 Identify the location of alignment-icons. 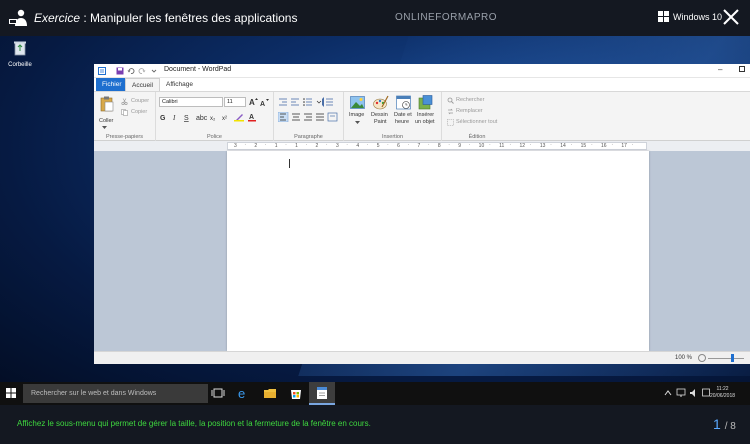
(308, 117).